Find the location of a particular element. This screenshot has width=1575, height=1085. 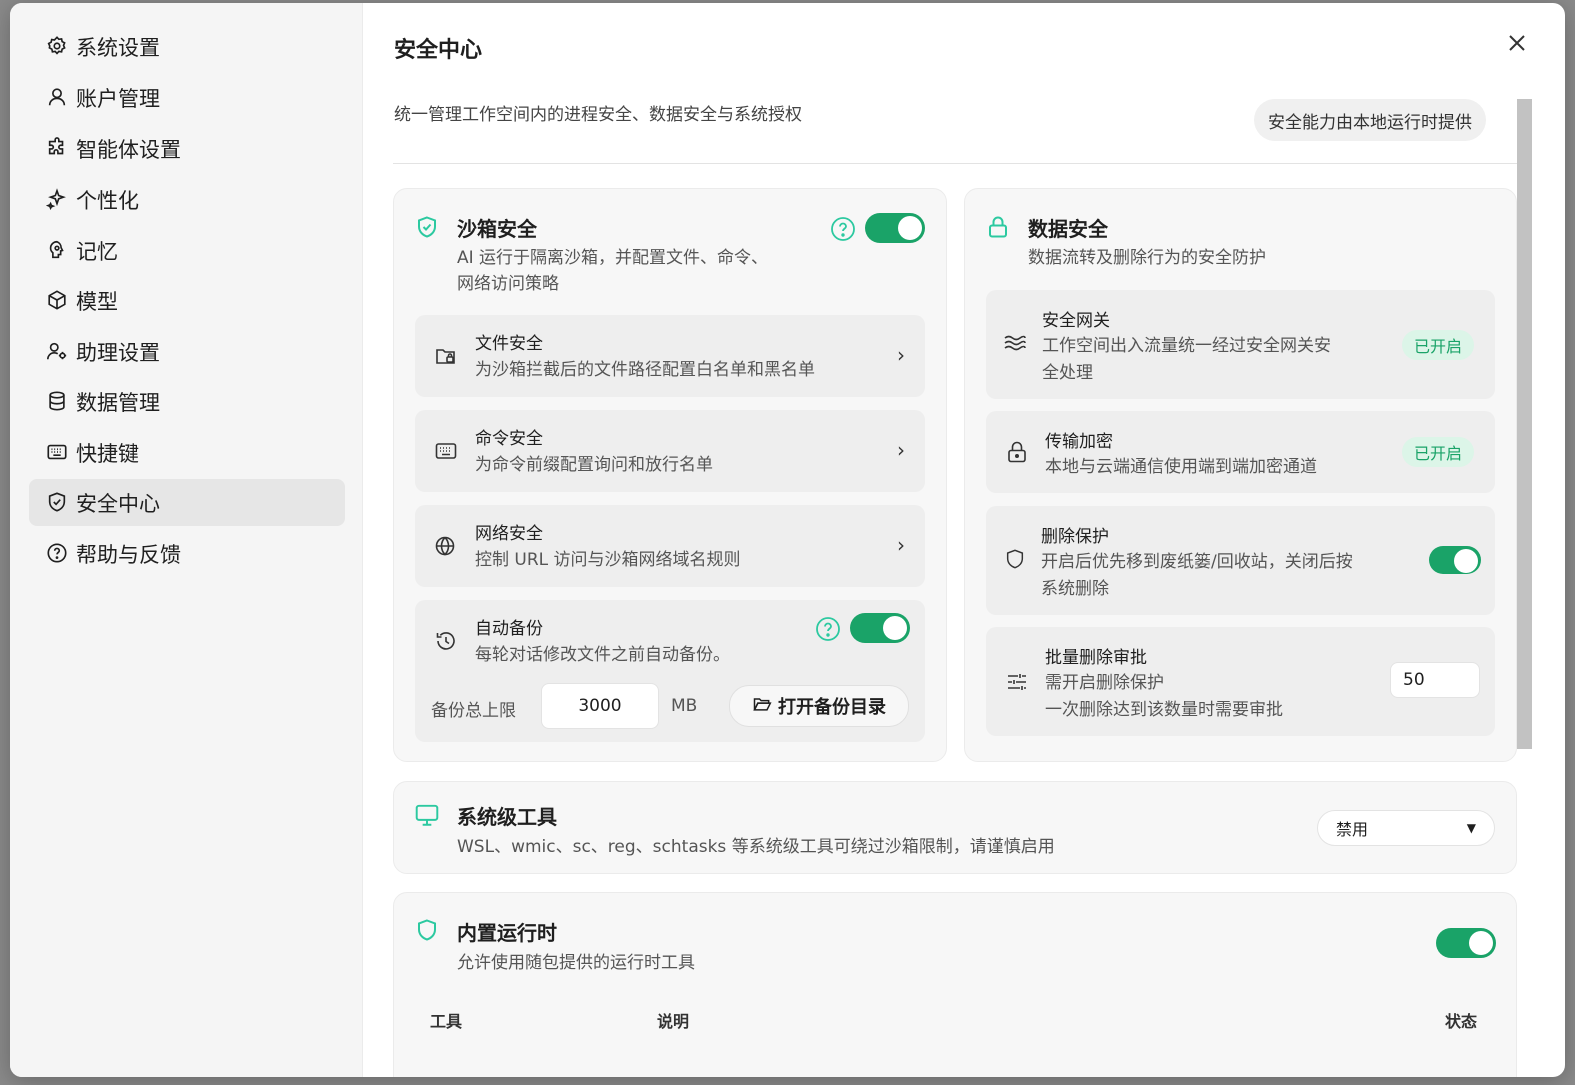

status-badge: 已开启 is located at coordinates (1438, 452).